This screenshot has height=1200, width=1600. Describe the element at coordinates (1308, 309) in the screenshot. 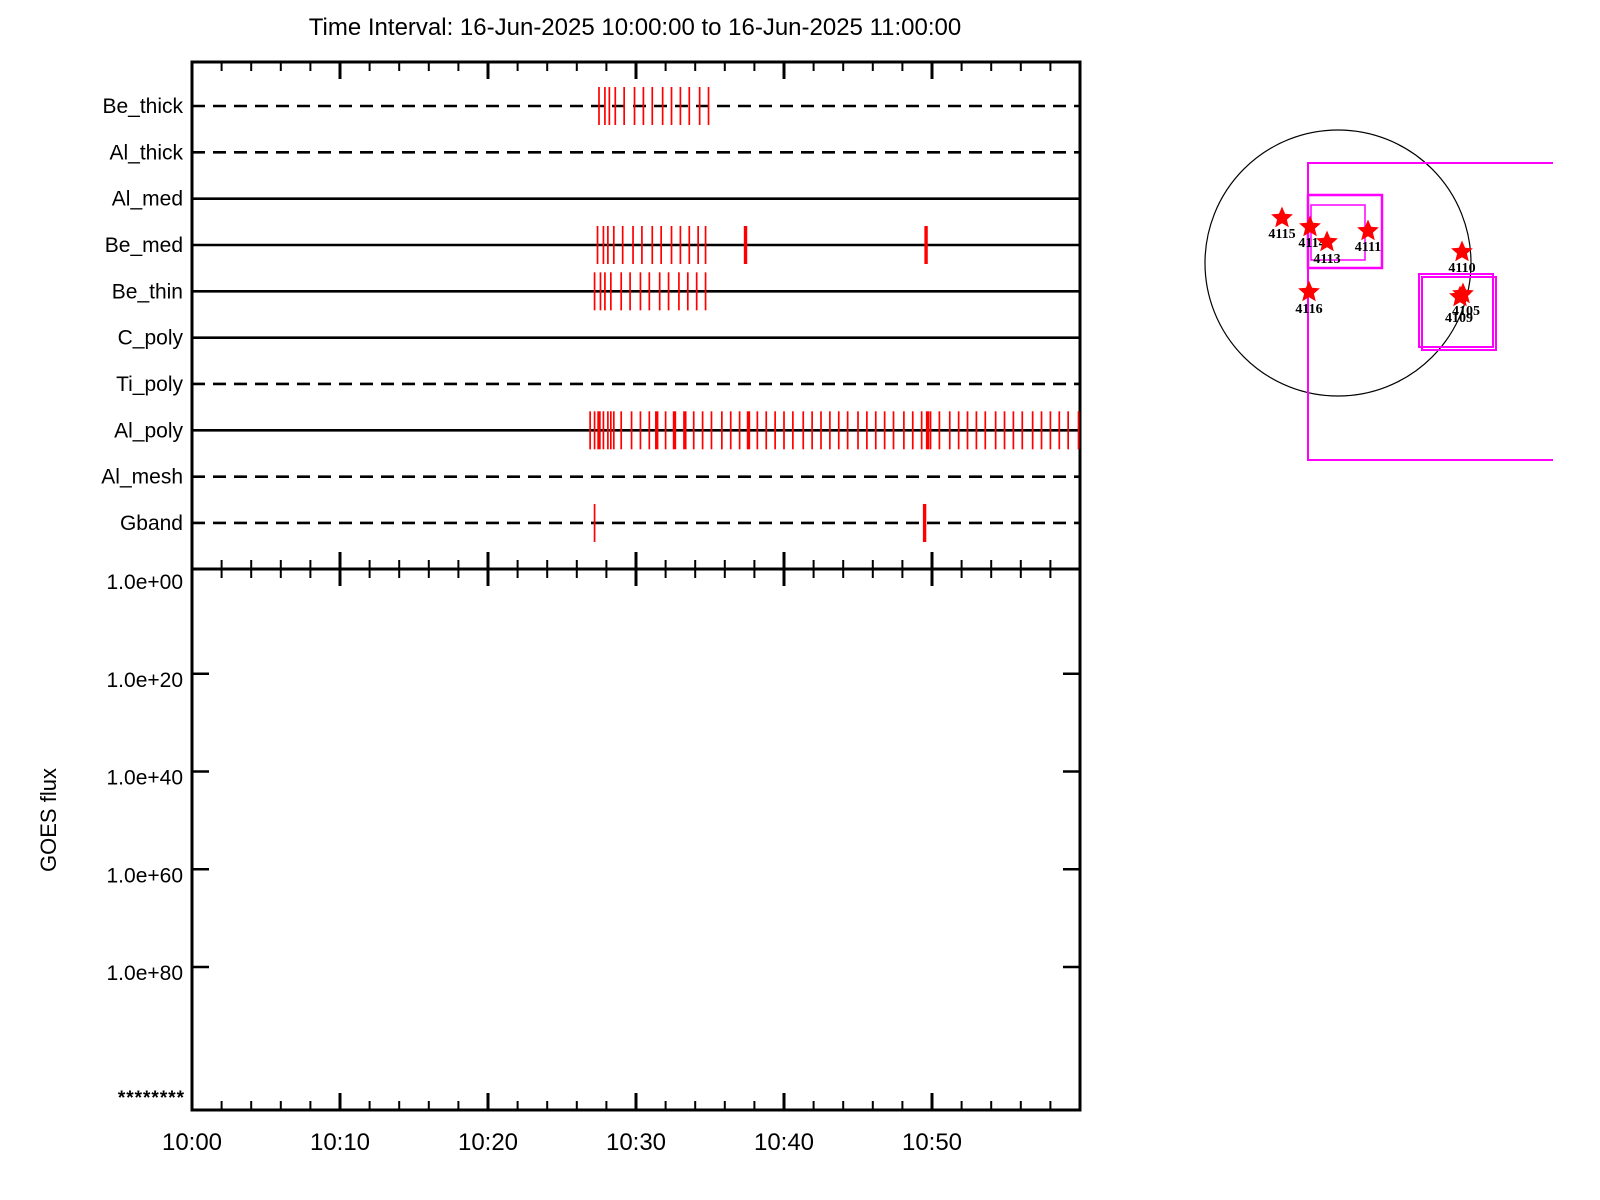

I see `ar-label-4116: 4116` at that location.